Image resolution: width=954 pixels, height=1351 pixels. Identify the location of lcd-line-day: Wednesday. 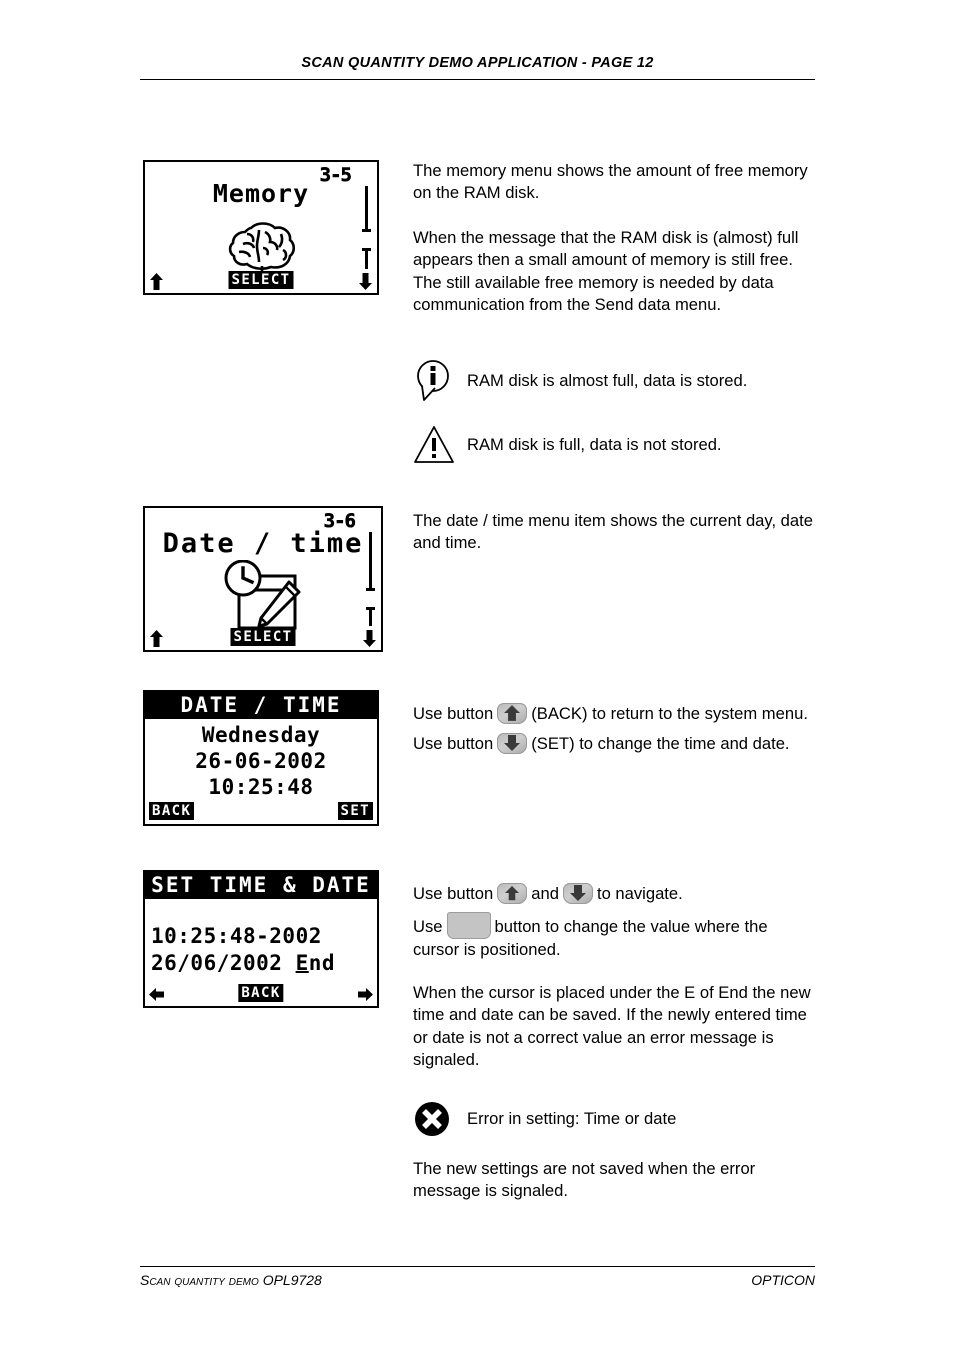
(261, 735).